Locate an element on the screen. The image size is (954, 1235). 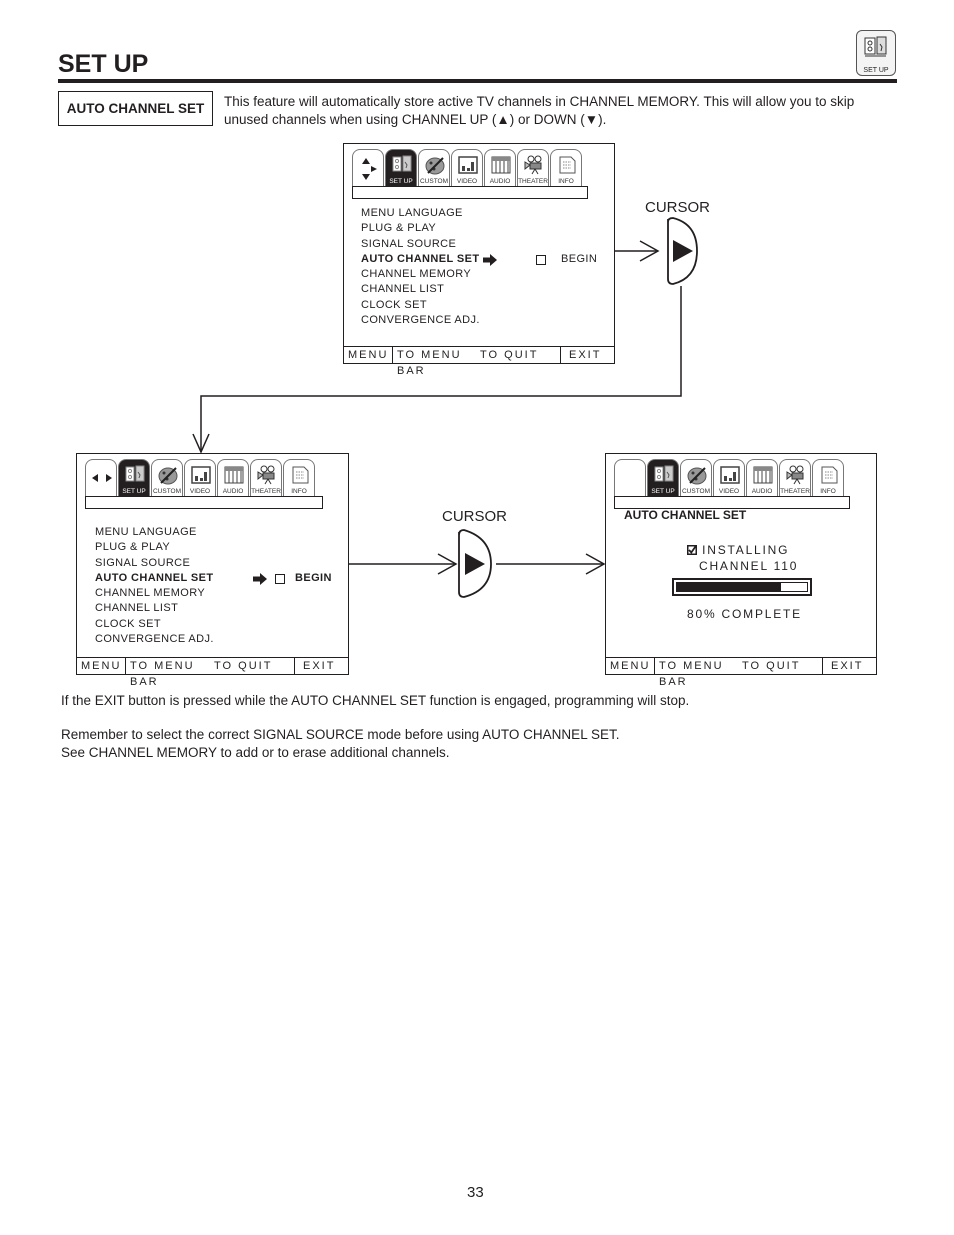
page-number: 33 is located at coordinates (475, 1192).